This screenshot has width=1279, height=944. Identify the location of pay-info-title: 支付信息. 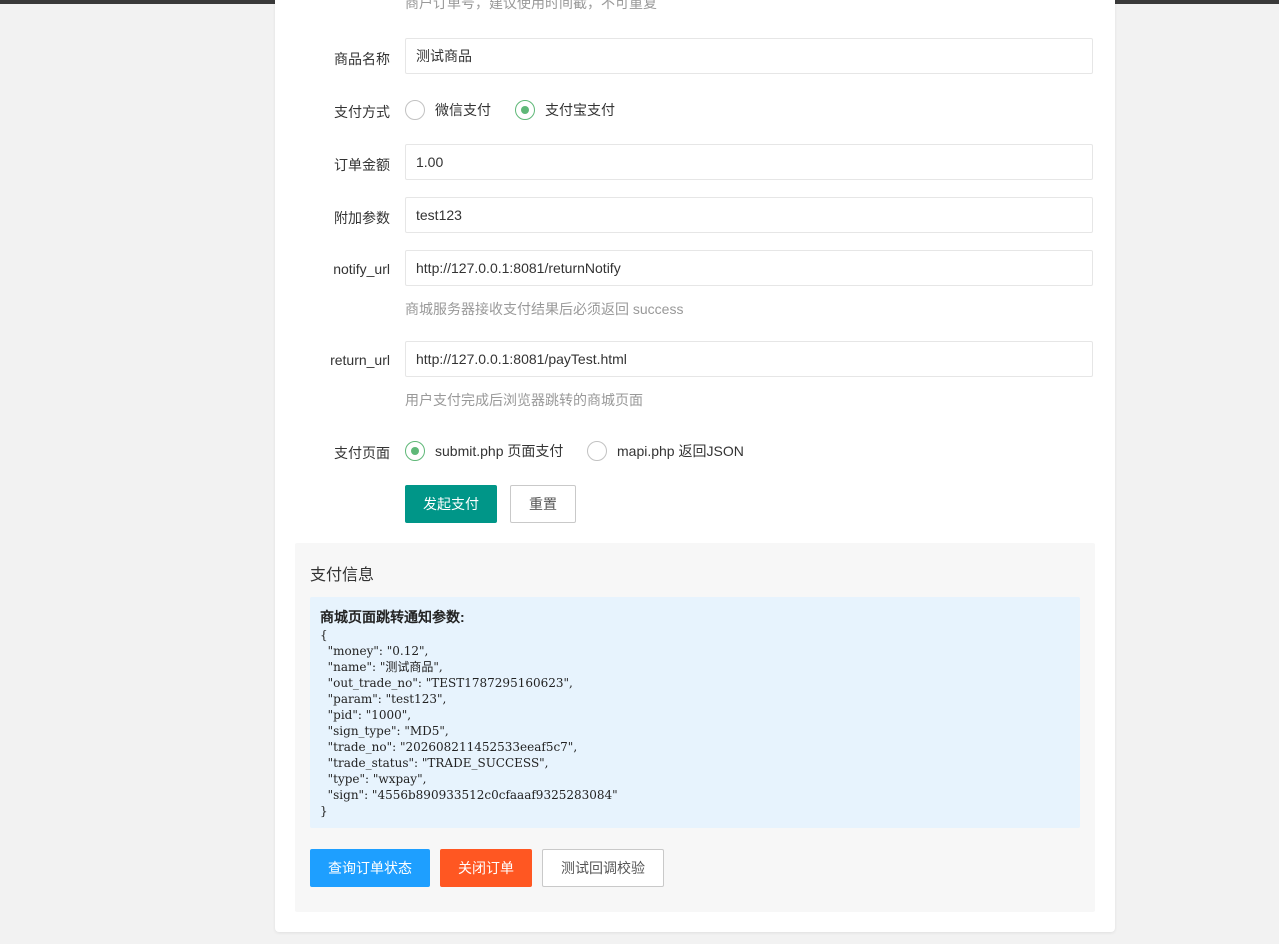
(342, 575).